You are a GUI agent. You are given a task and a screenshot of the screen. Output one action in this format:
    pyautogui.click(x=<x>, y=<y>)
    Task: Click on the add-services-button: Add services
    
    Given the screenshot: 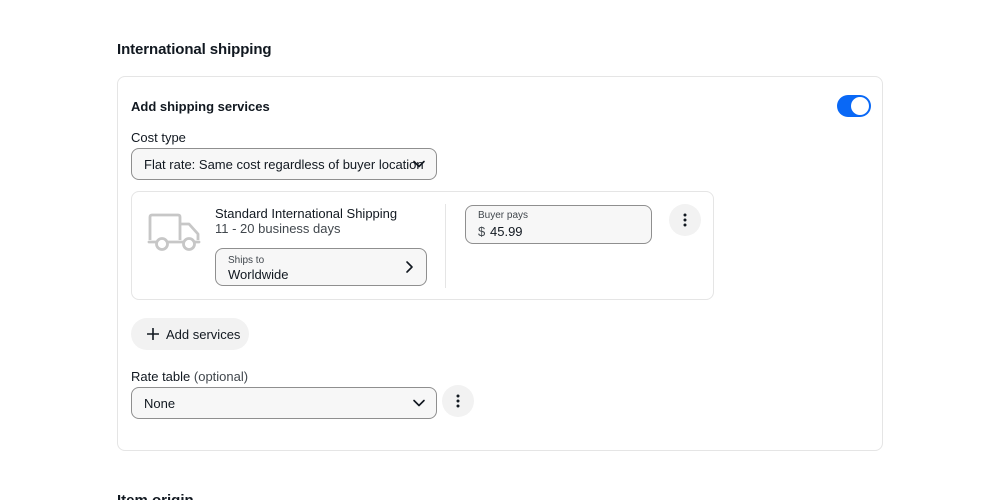 What is the action you would take?
    pyautogui.click(x=190, y=334)
    